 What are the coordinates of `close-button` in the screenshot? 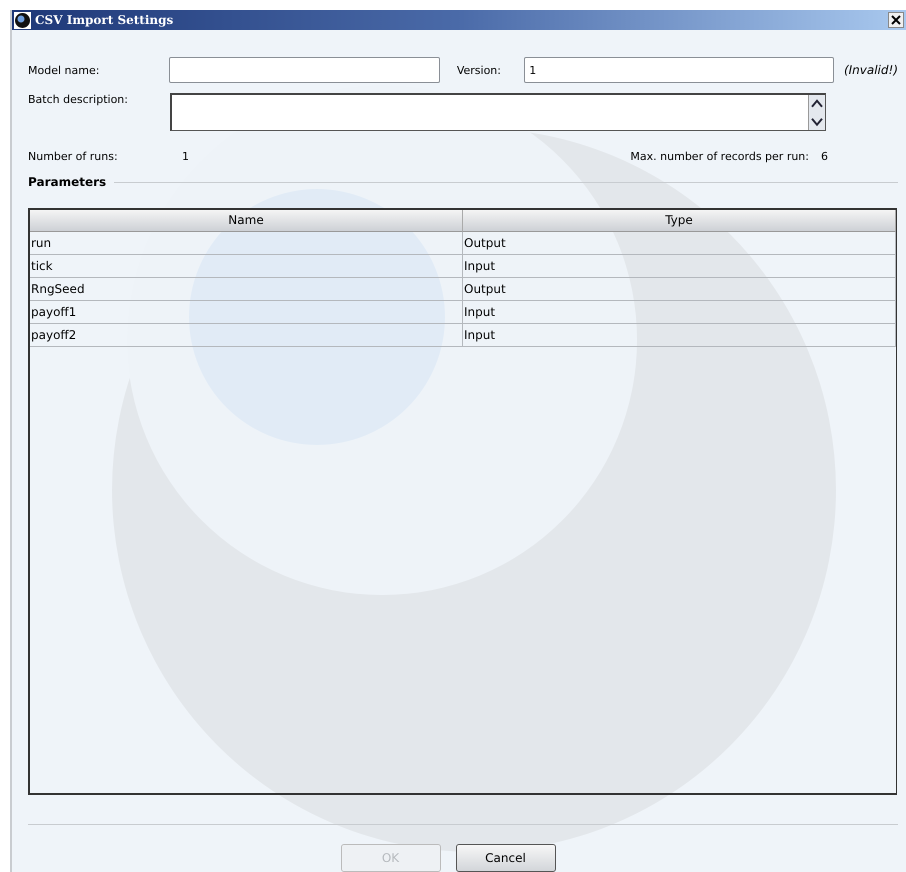 It's located at (896, 20).